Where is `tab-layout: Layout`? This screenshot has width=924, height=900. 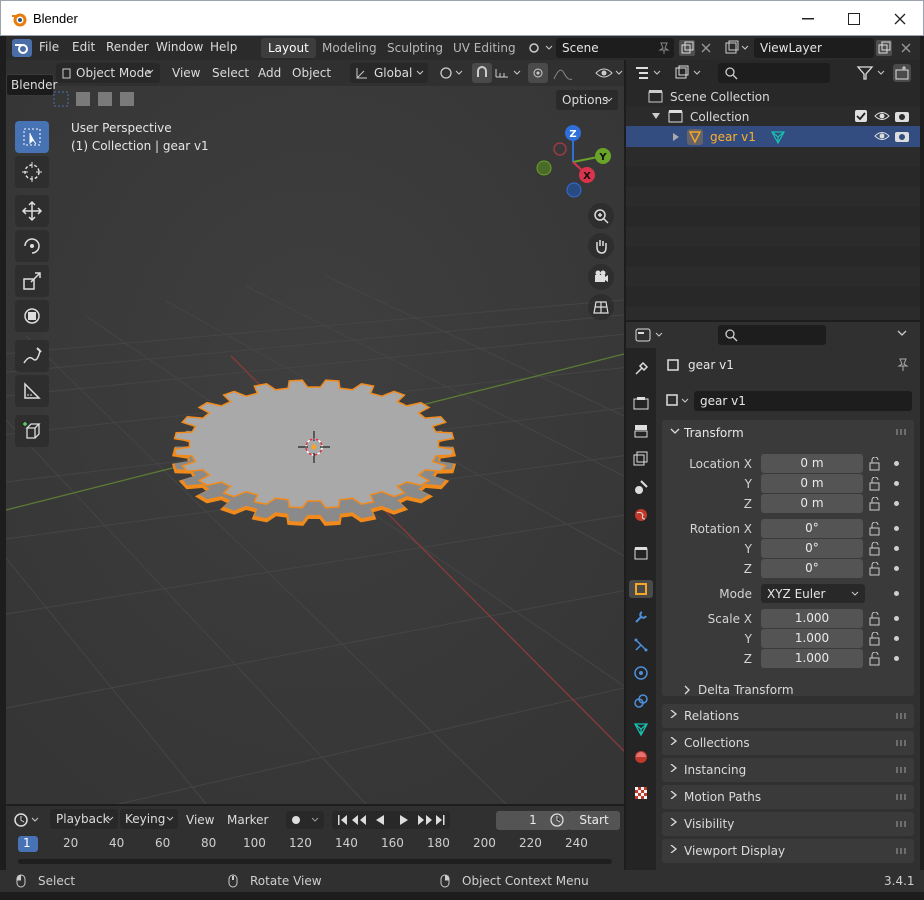
tab-layout: Layout is located at coordinates (288, 48).